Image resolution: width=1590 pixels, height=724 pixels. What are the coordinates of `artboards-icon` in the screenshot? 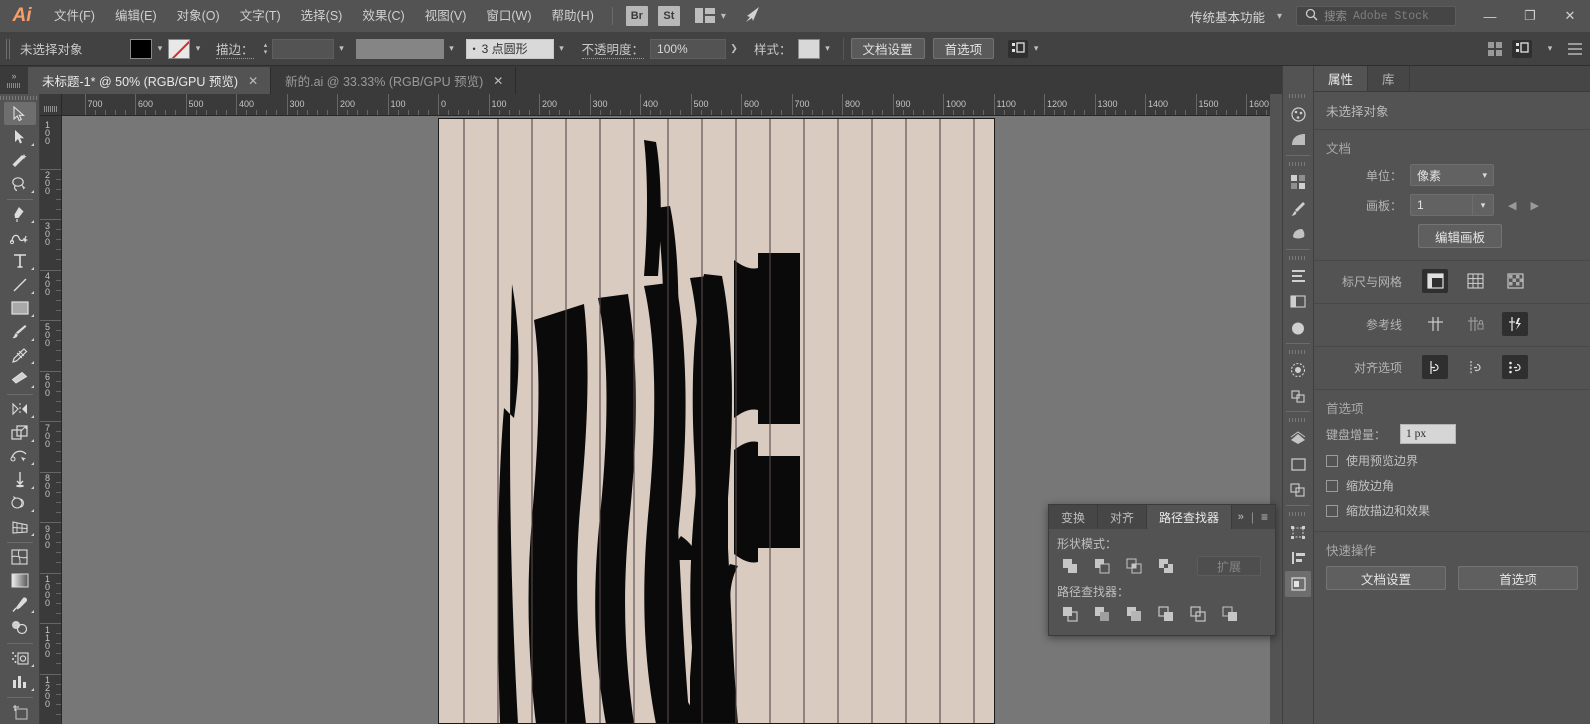 It's located at (1298, 464).